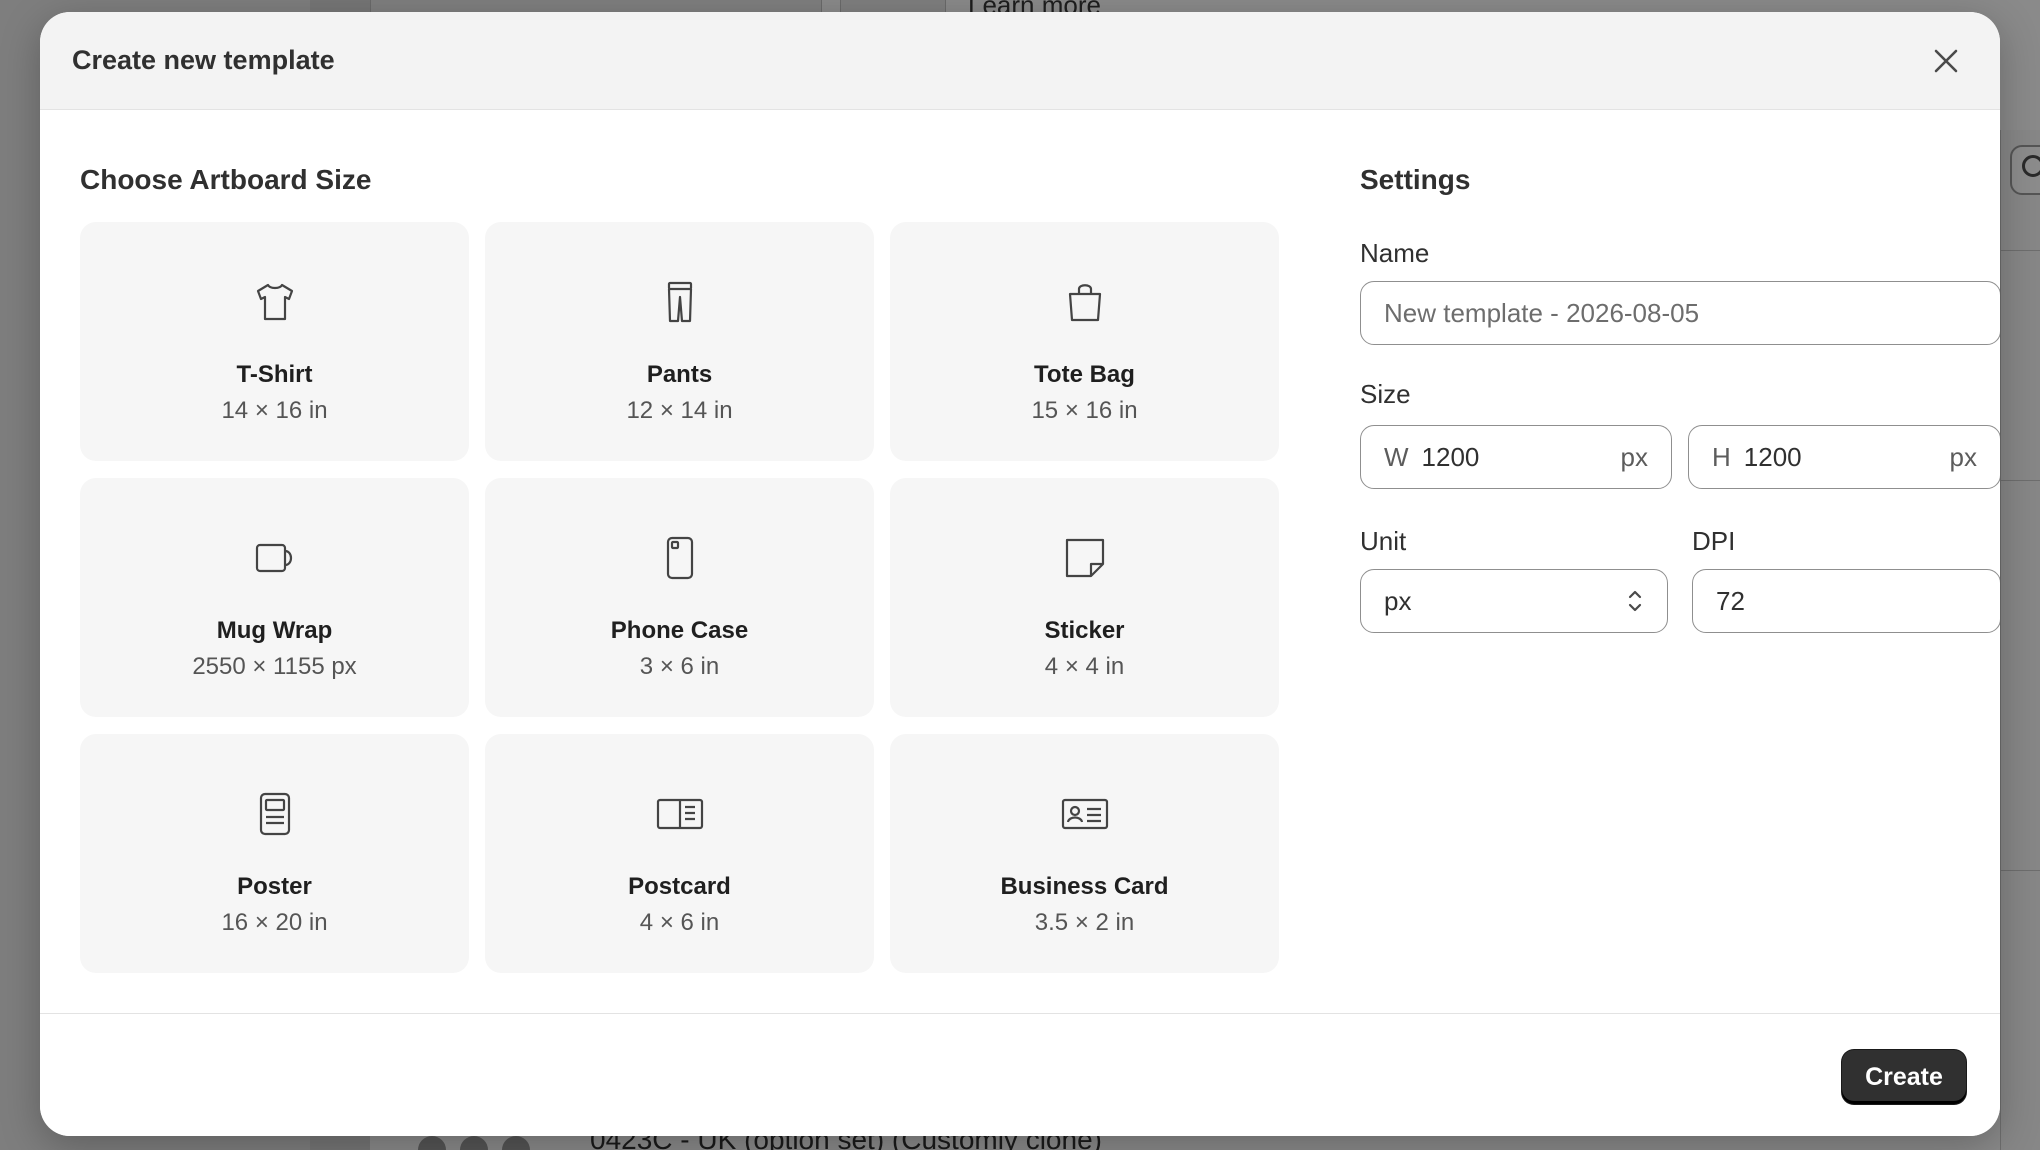 The image size is (2040, 1150). What do you see at coordinates (203, 60) in the screenshot?
I see `modal-title: Create new template` at bounding box center [203, 60].